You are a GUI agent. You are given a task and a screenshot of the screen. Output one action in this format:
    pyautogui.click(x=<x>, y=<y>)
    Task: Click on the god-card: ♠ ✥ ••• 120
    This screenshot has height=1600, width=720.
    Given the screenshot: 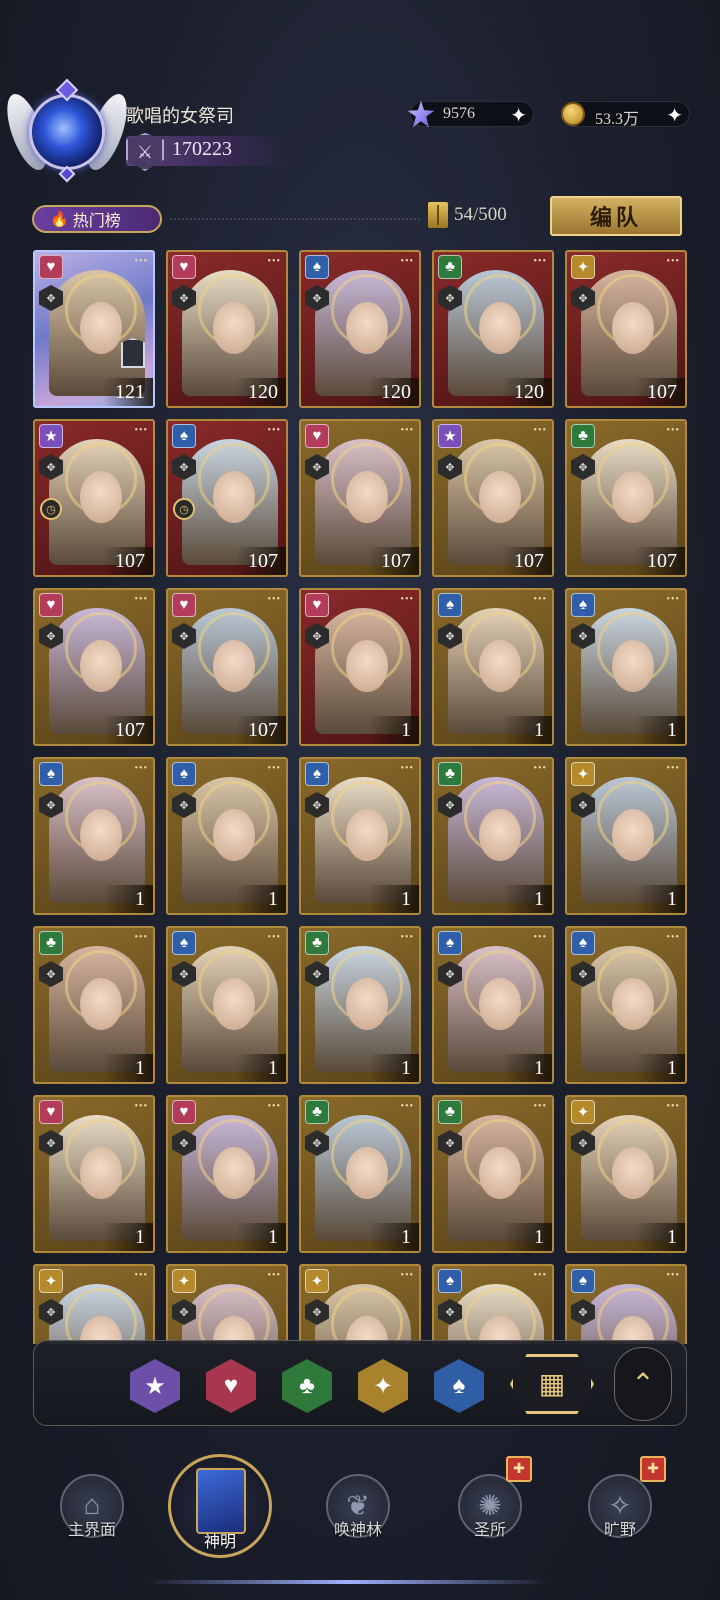 What is the action you would take?
    pyautogui.click(x=360, y=329)
    